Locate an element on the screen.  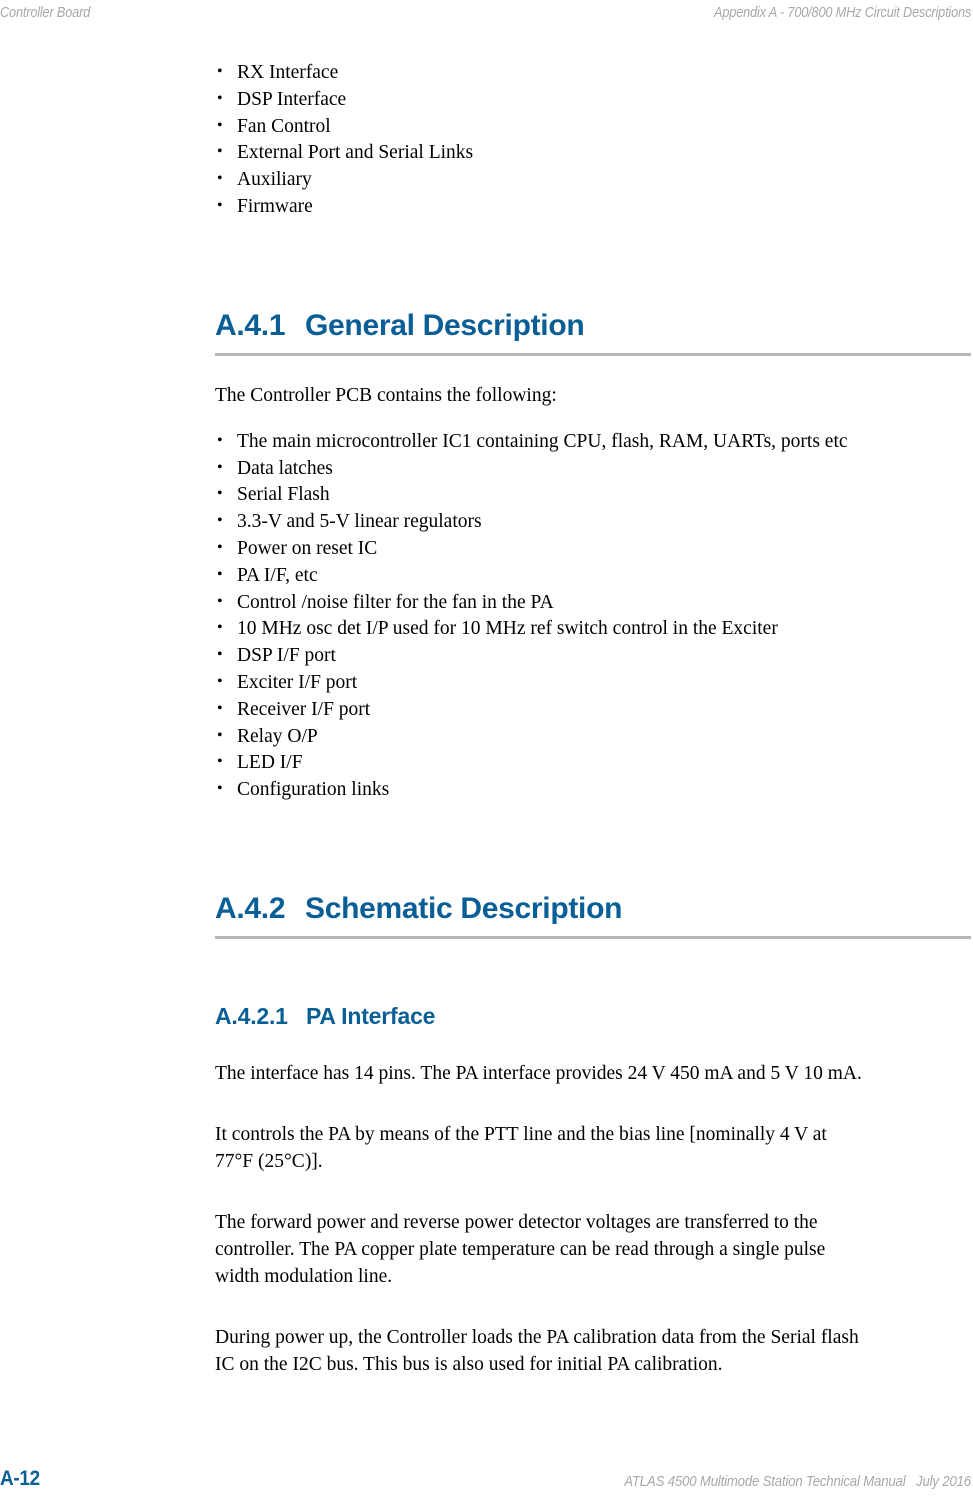
section-number: A.4.2 is located at coordinates (250, 908).